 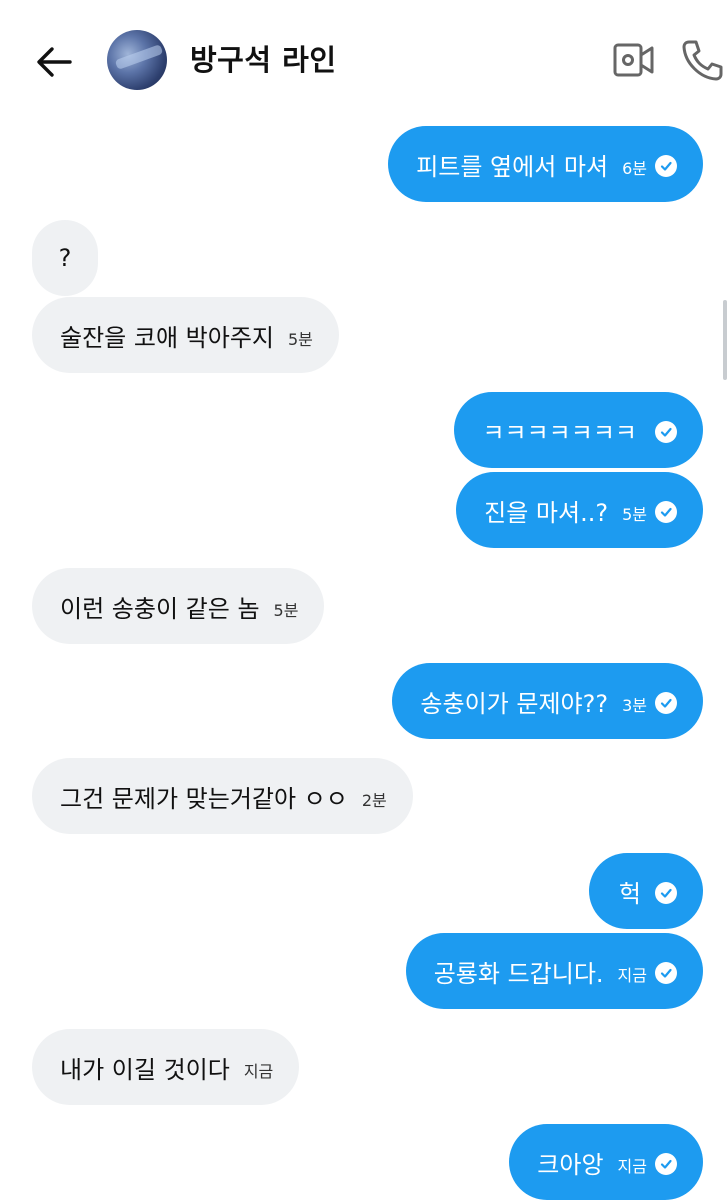 I want to click on message-text: 피트를 옆에서 마셔, so click(x=512, y=166).